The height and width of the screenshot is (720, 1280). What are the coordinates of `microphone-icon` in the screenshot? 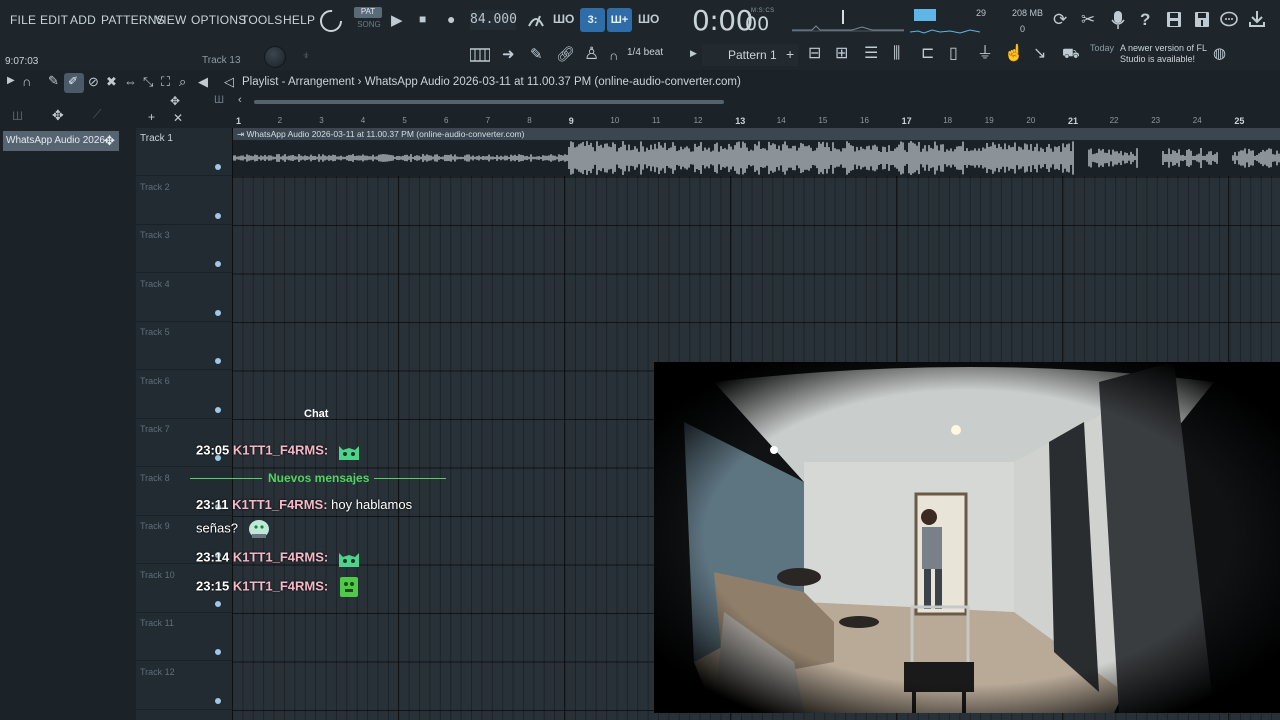 It's located at (1118, 20).